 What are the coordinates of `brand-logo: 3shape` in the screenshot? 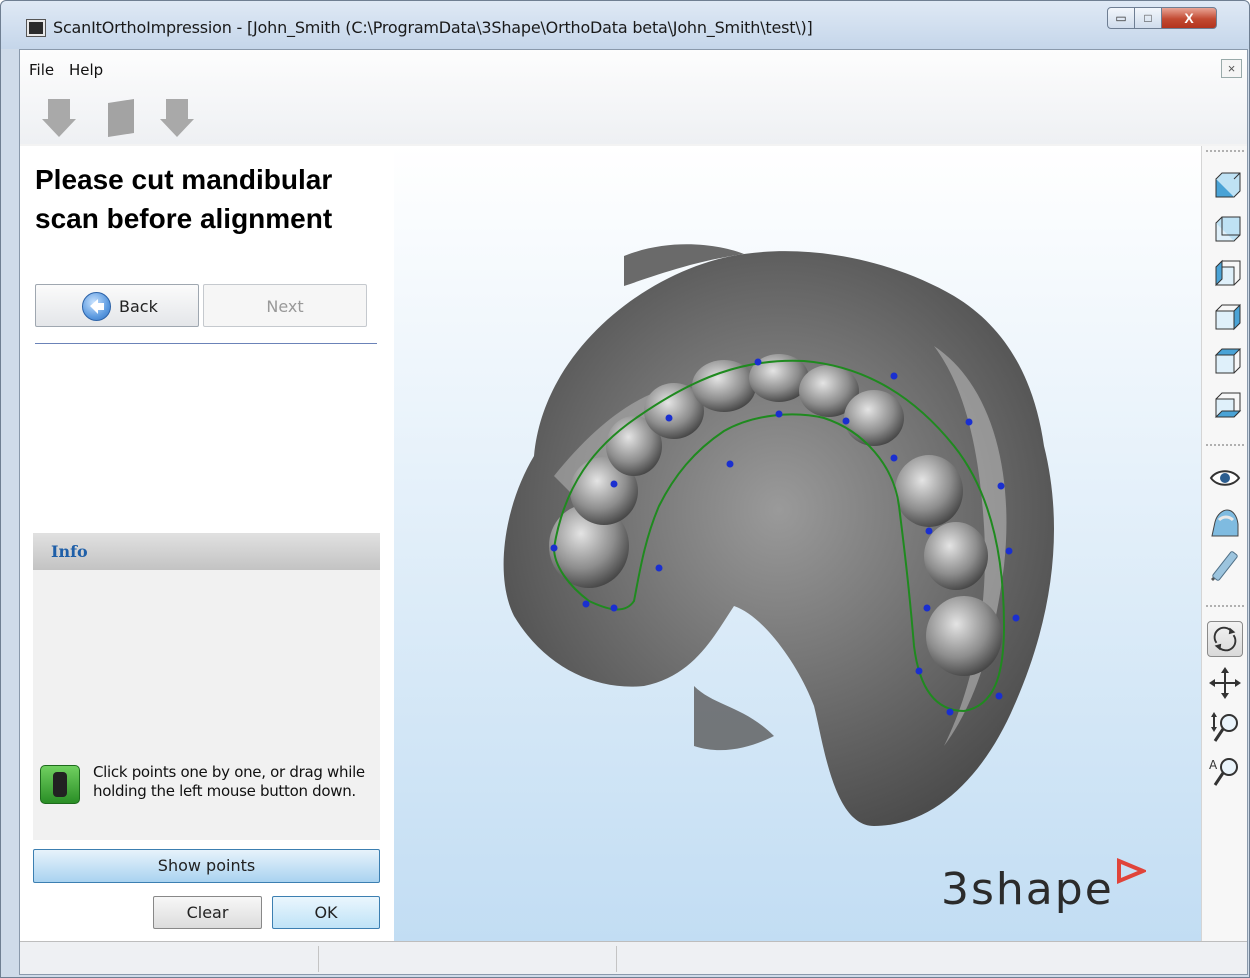 It's located at (1044, 886).